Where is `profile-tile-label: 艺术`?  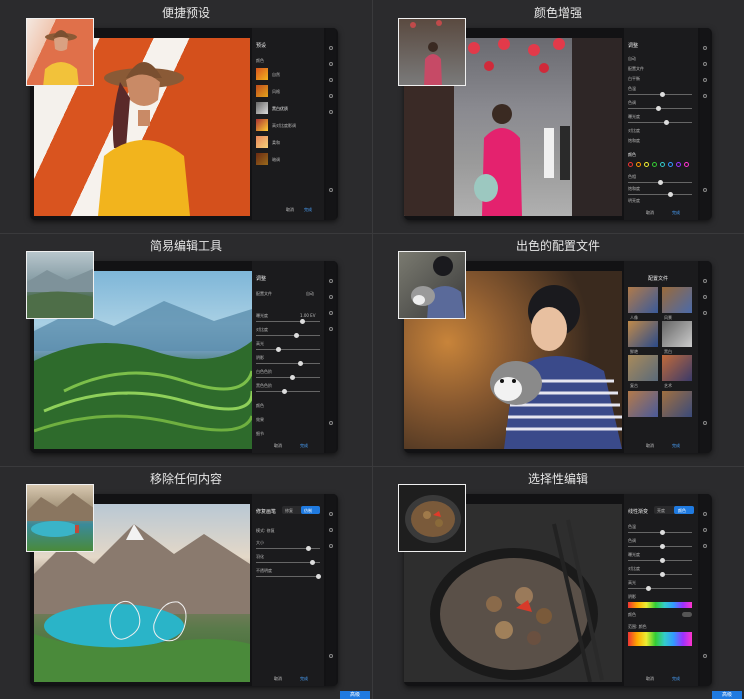 profile-tile-label: 艺术 is located at coordinates (668, 385).